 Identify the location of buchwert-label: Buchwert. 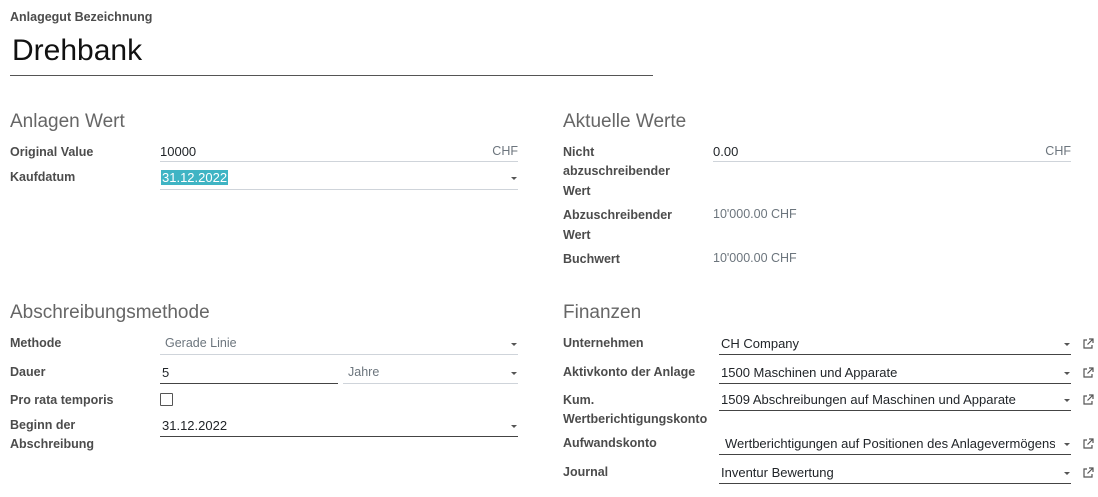
(591, 259).